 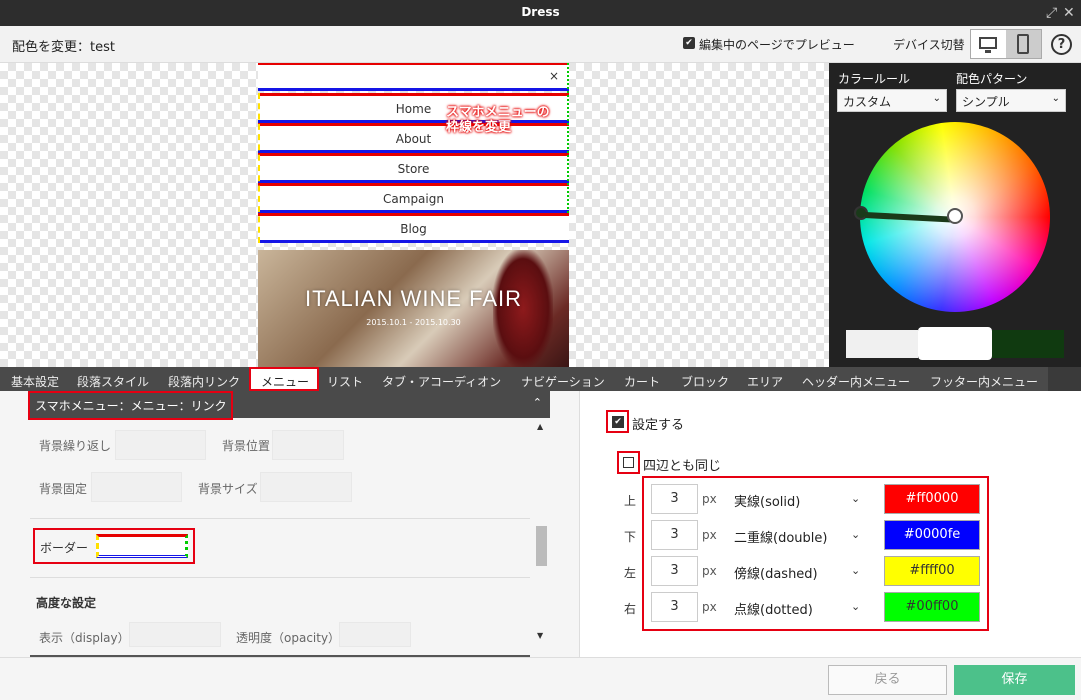 What do you see at coordinates (288, 638) in the screenshot?
I see `opacity-label: 透明度（opacity）` at bounding box center [288, 638].